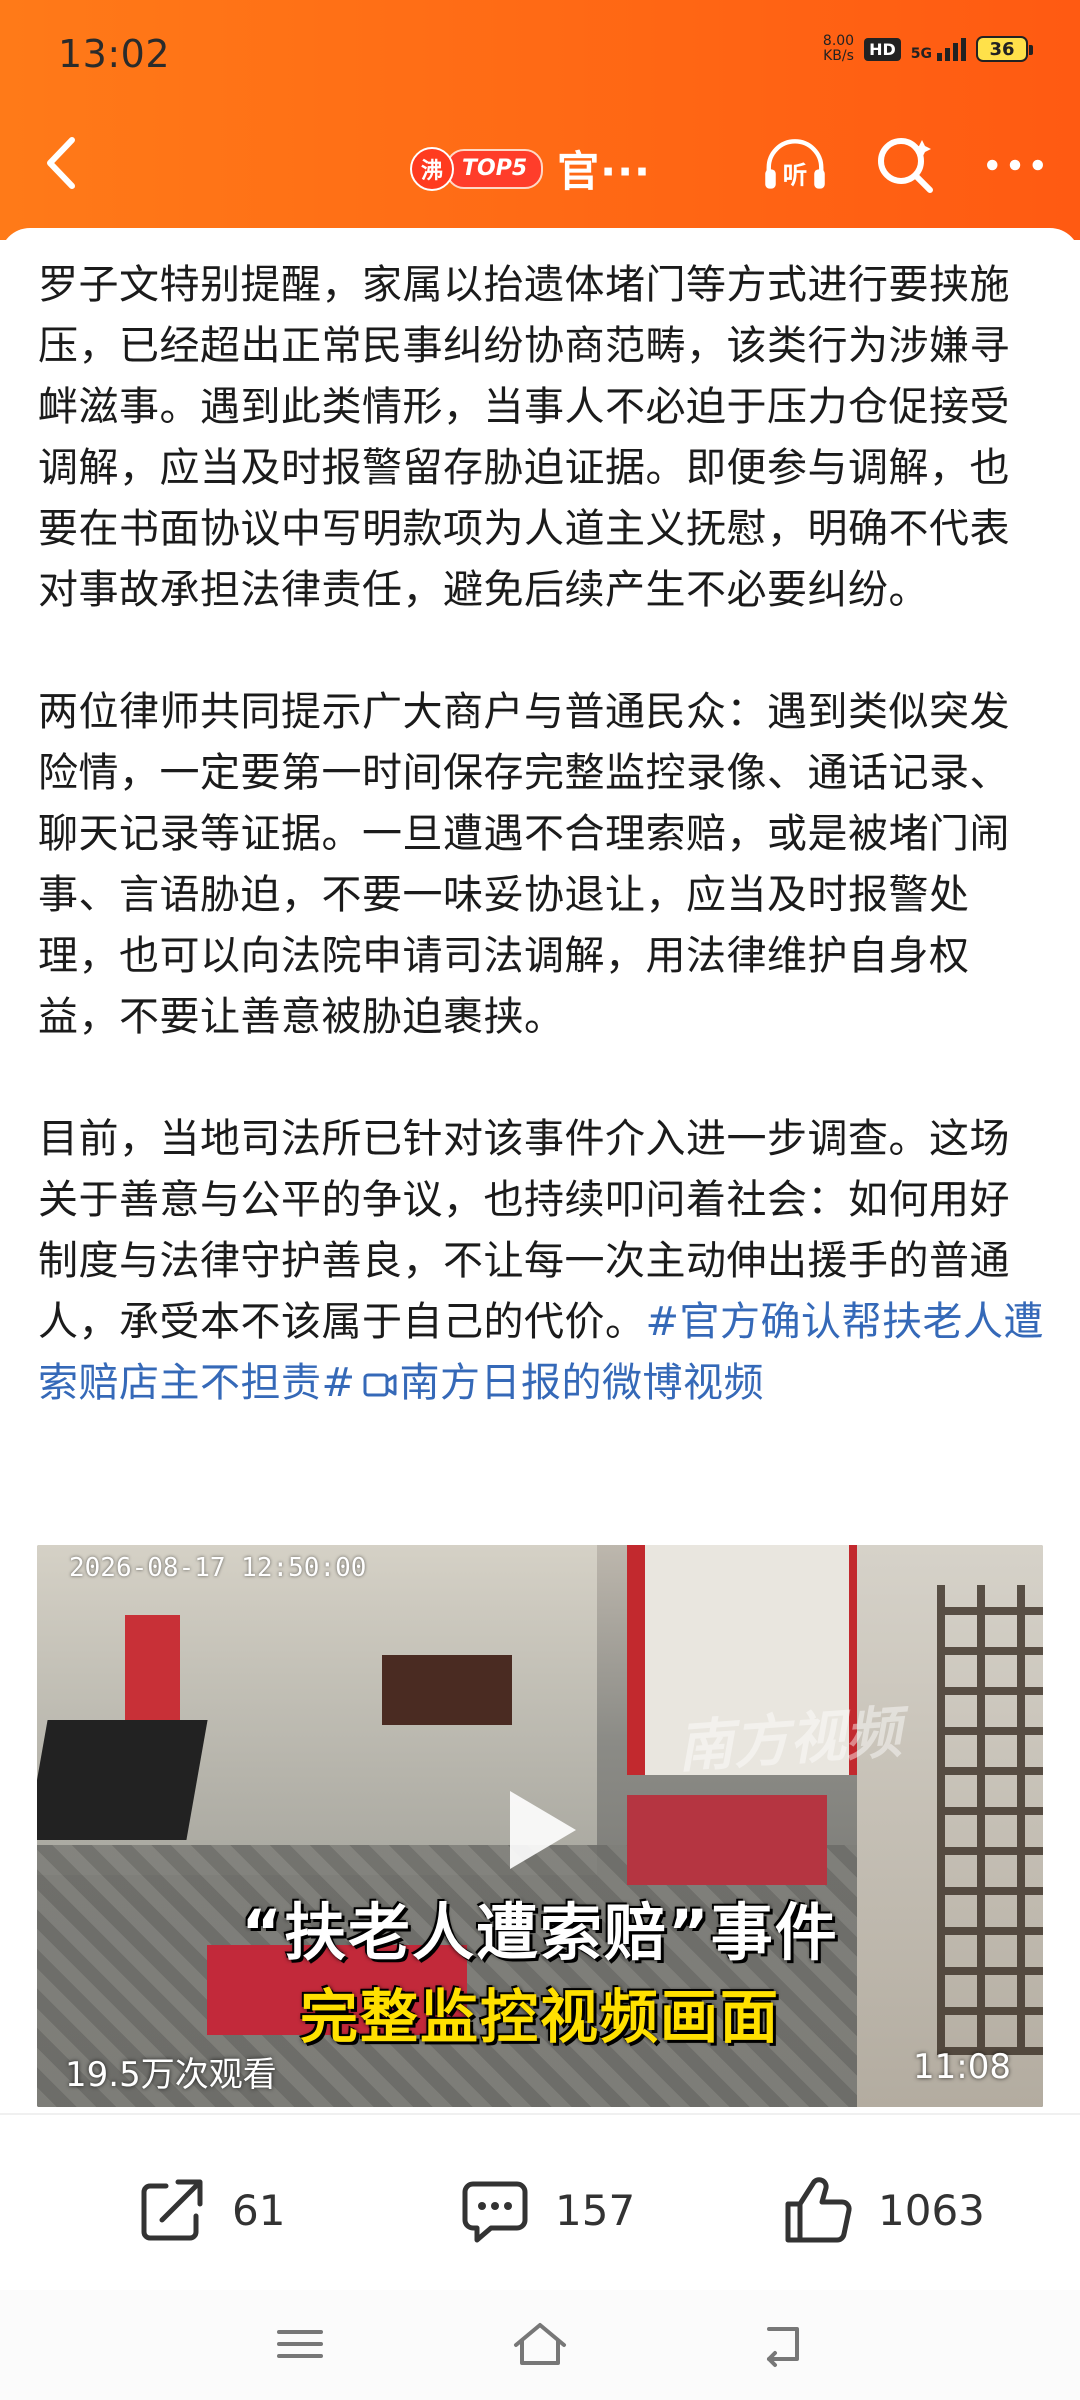 The height and width of the screenshot is (2400, 1080). I want to click on video-view-count: 19.5万次观看, so click(171, 2075).